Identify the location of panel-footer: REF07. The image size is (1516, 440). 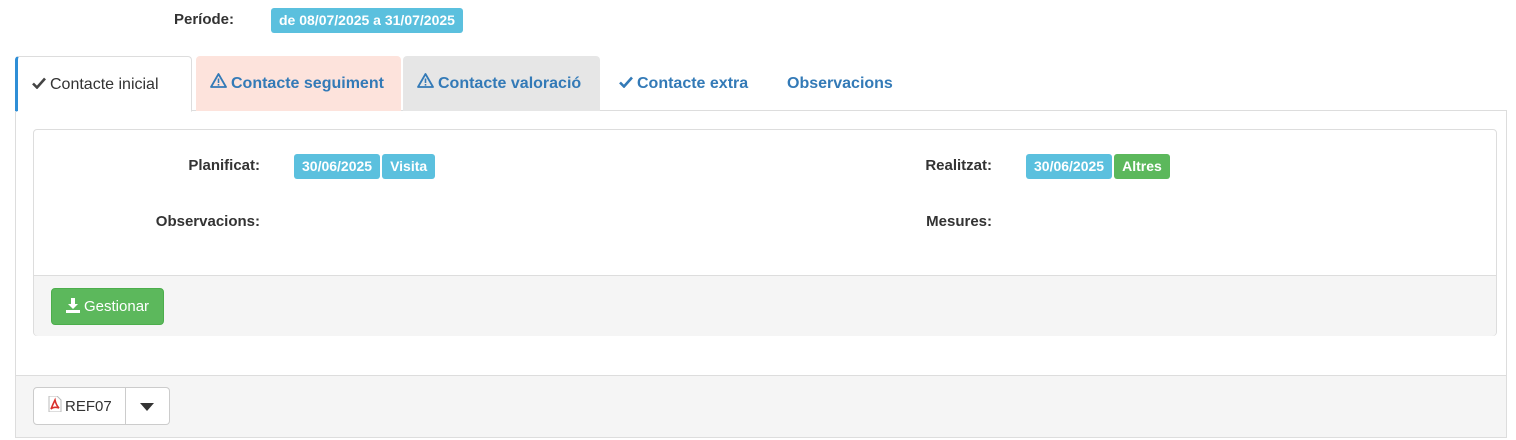
(761, 406).